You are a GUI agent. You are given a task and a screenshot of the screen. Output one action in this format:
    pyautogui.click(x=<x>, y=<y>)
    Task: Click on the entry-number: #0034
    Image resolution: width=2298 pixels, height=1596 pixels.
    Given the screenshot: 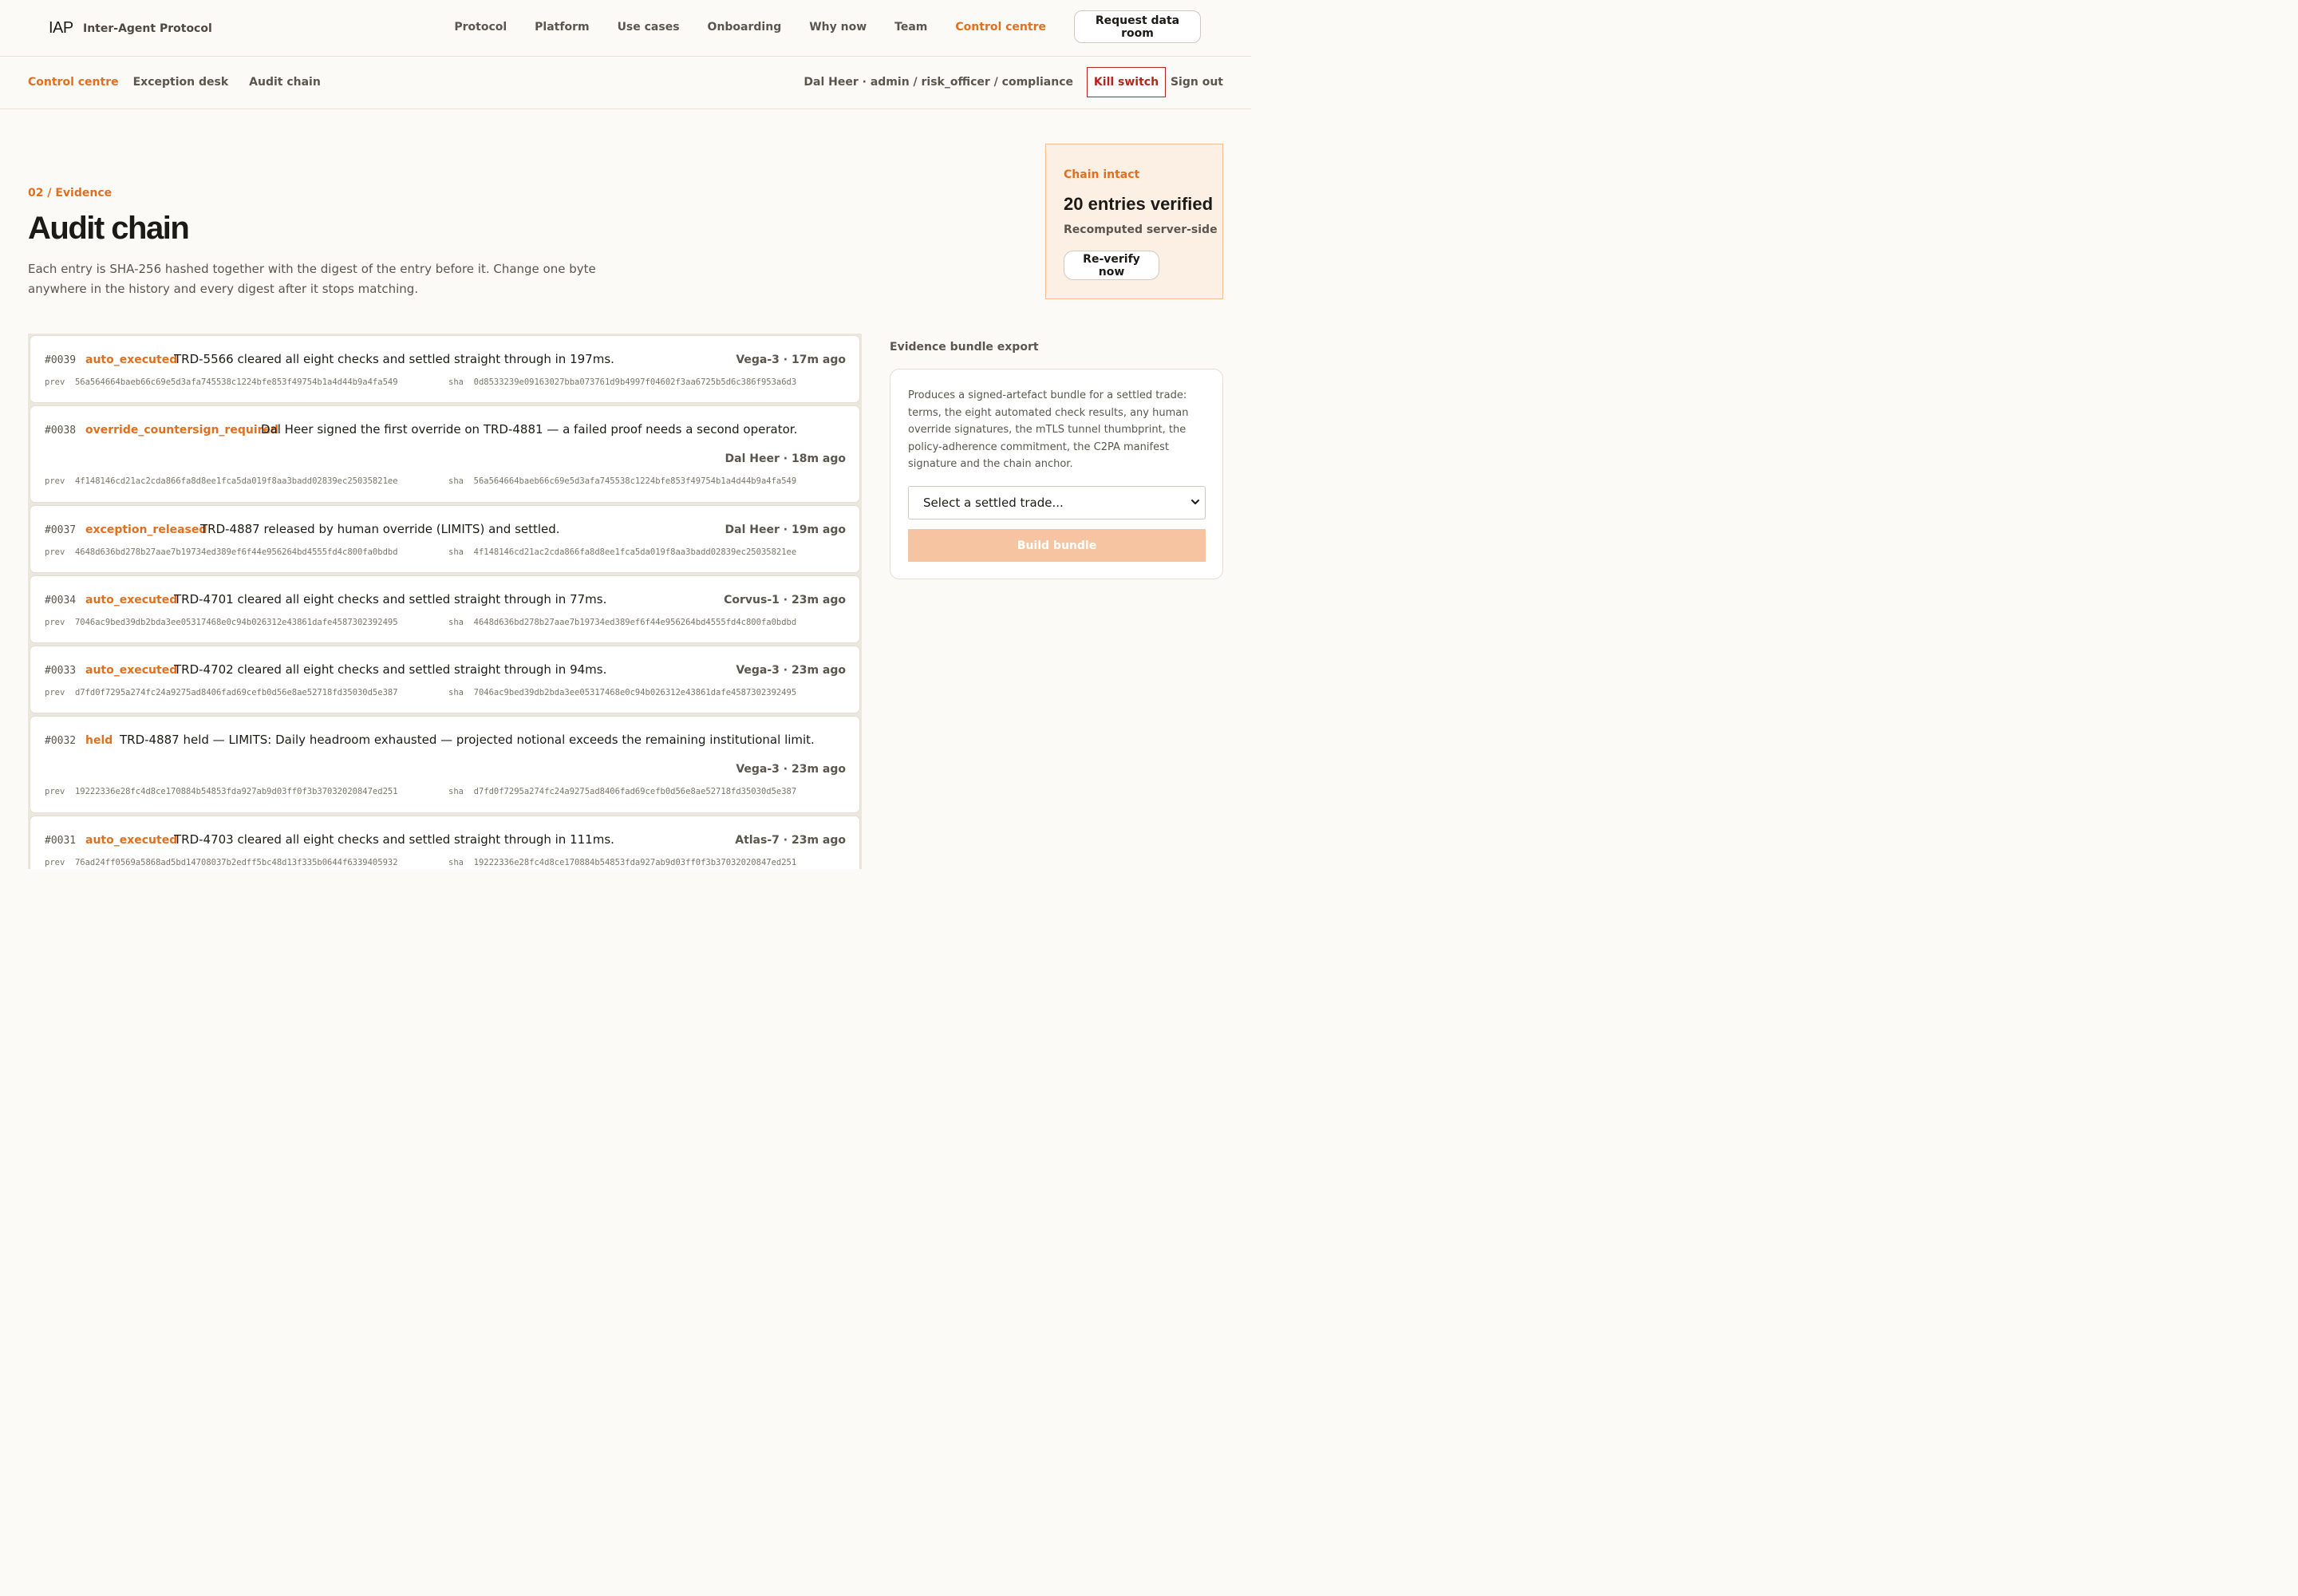 What is the action you would take?
    pyautogui.click(x=61, y=600)
    